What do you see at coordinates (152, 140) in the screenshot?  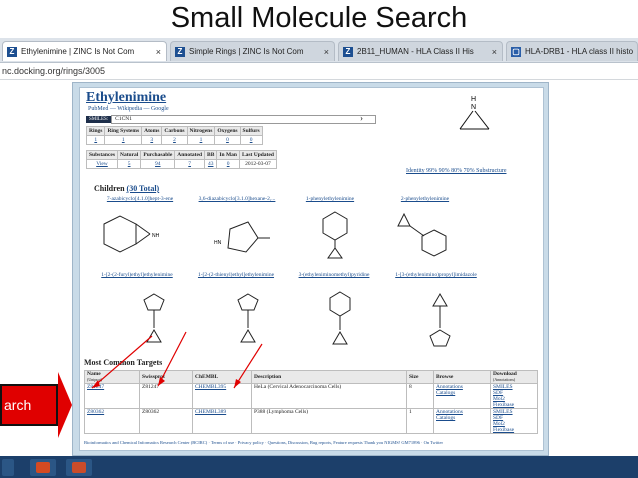 I see `table-cell: 3` at bounding box center [152, 140].